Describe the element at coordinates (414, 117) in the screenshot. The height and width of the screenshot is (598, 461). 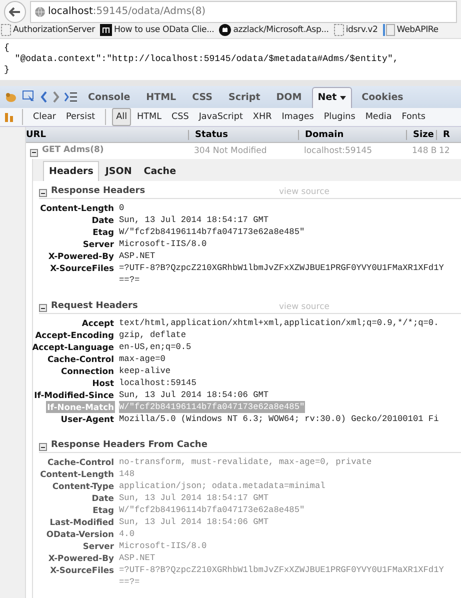
I see `filter-button: Fonts` at that location.